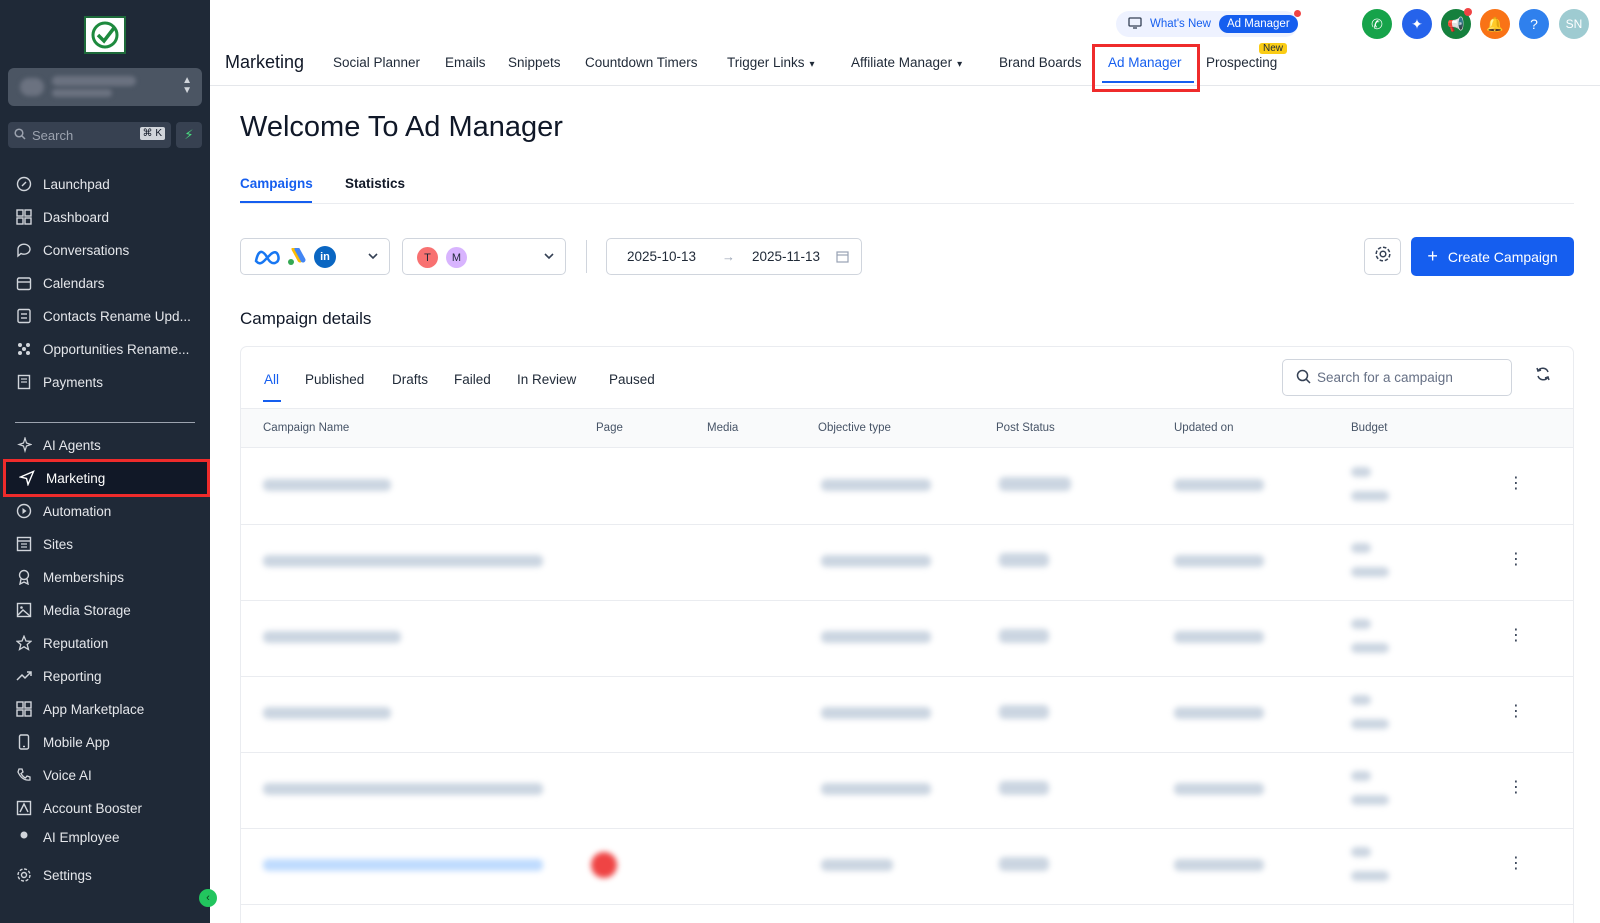 Image resolution: width=1600 pixels, height=923 pixels. Describe the element at coordinates (189, 135) in the screenshot. I see `quick-action-button: ⚡` at that location.